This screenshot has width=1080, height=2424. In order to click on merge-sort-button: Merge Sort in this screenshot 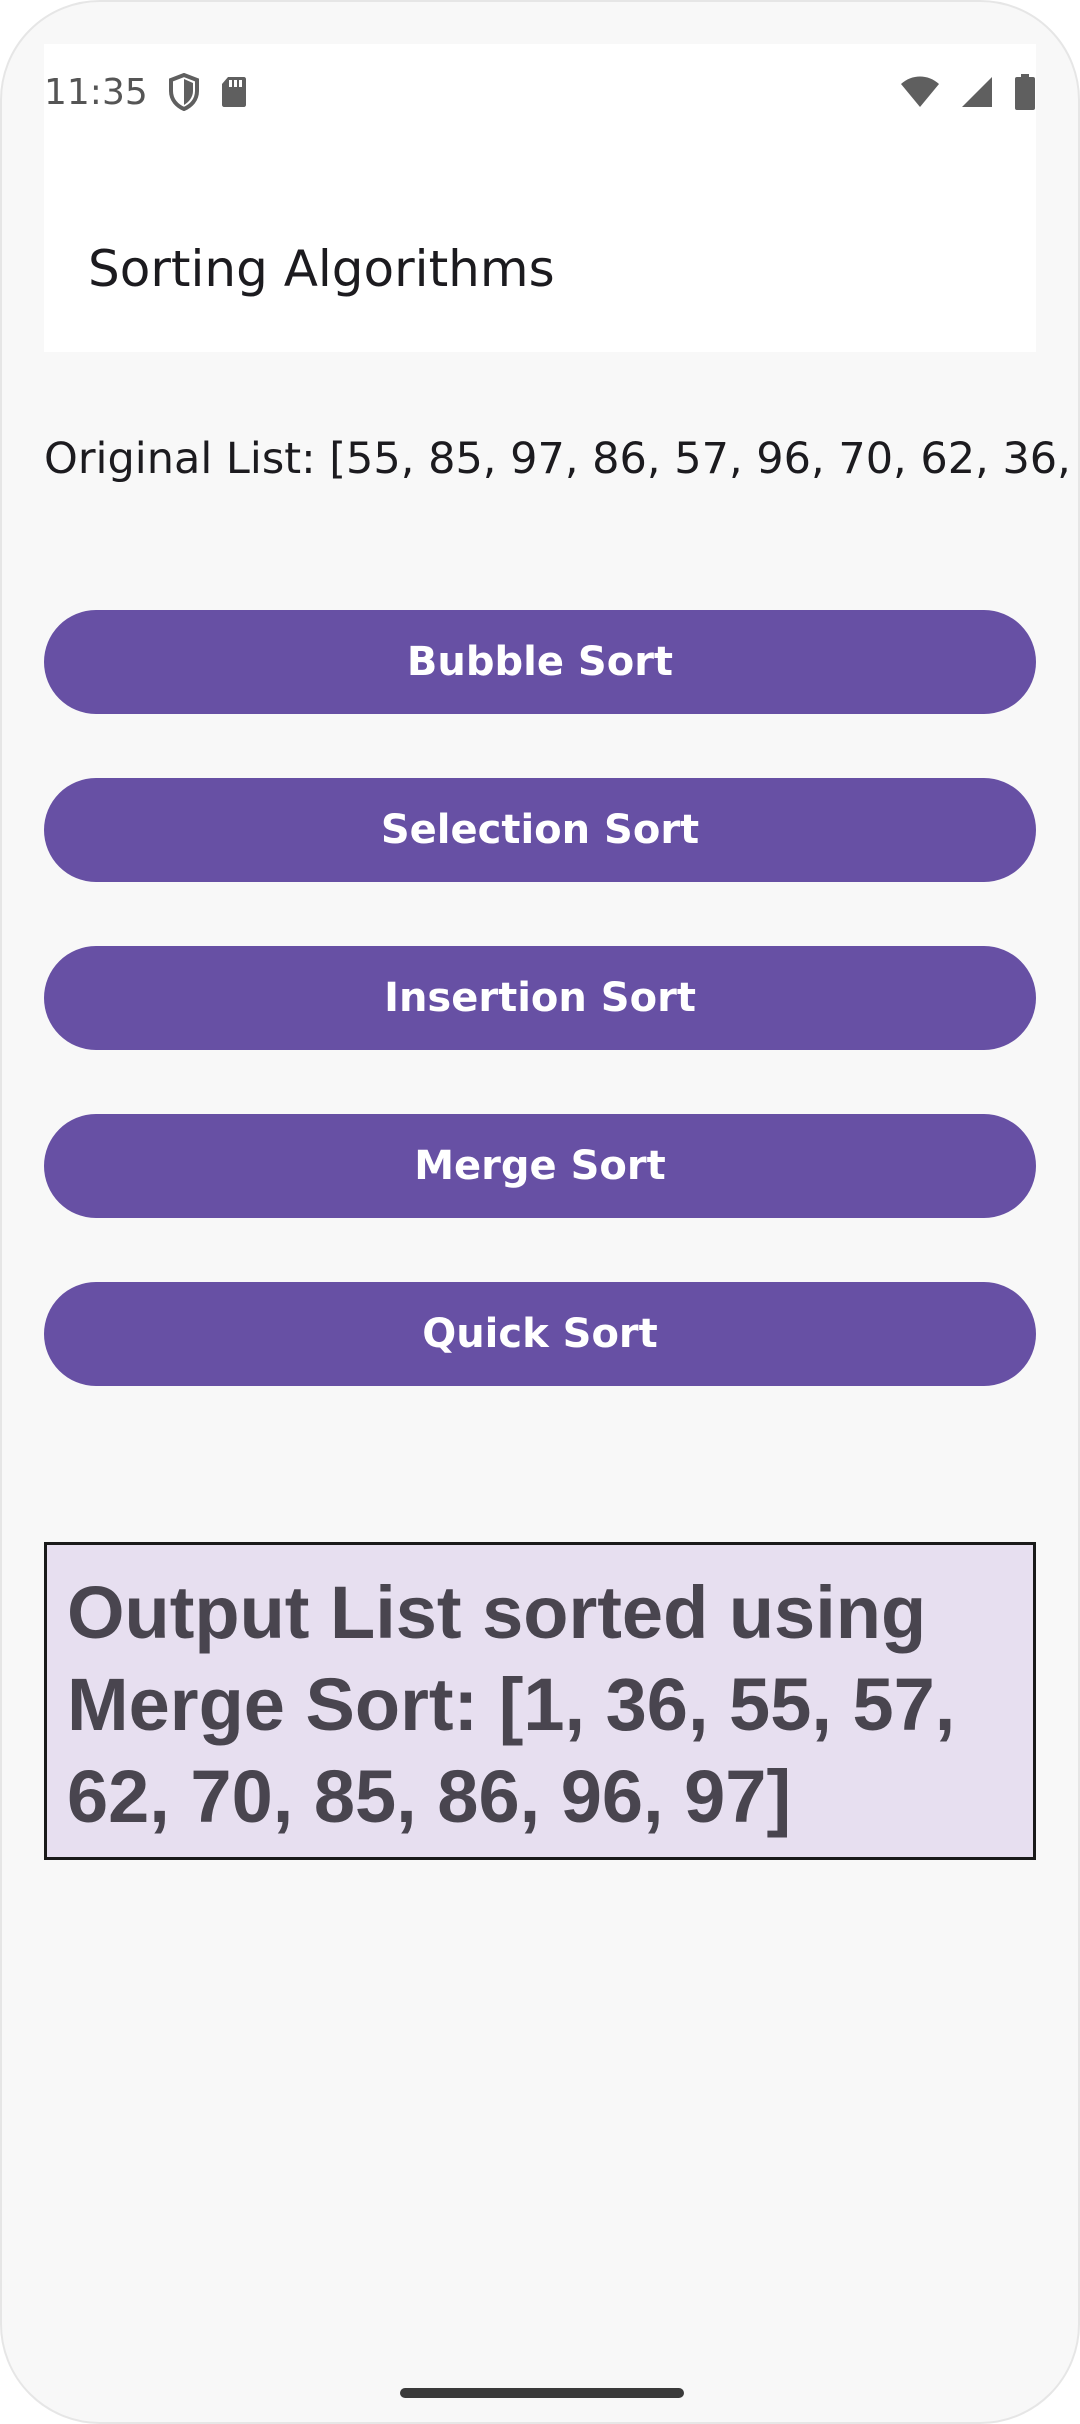, I will do `click(540, 1166)`.